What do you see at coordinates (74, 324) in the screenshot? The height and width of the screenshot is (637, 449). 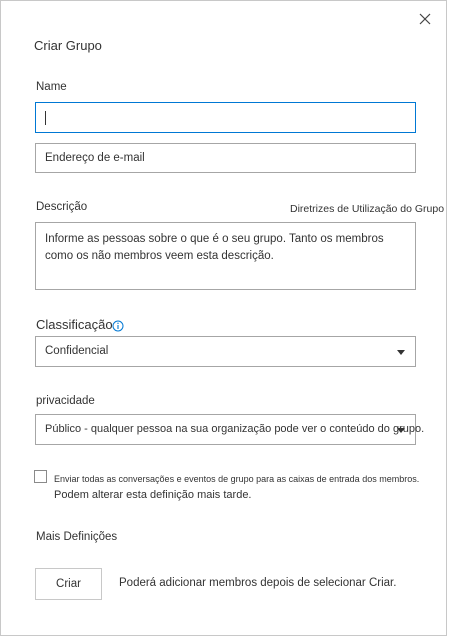 I see `classification-label: Classificação` at bounding box center [74, 324].